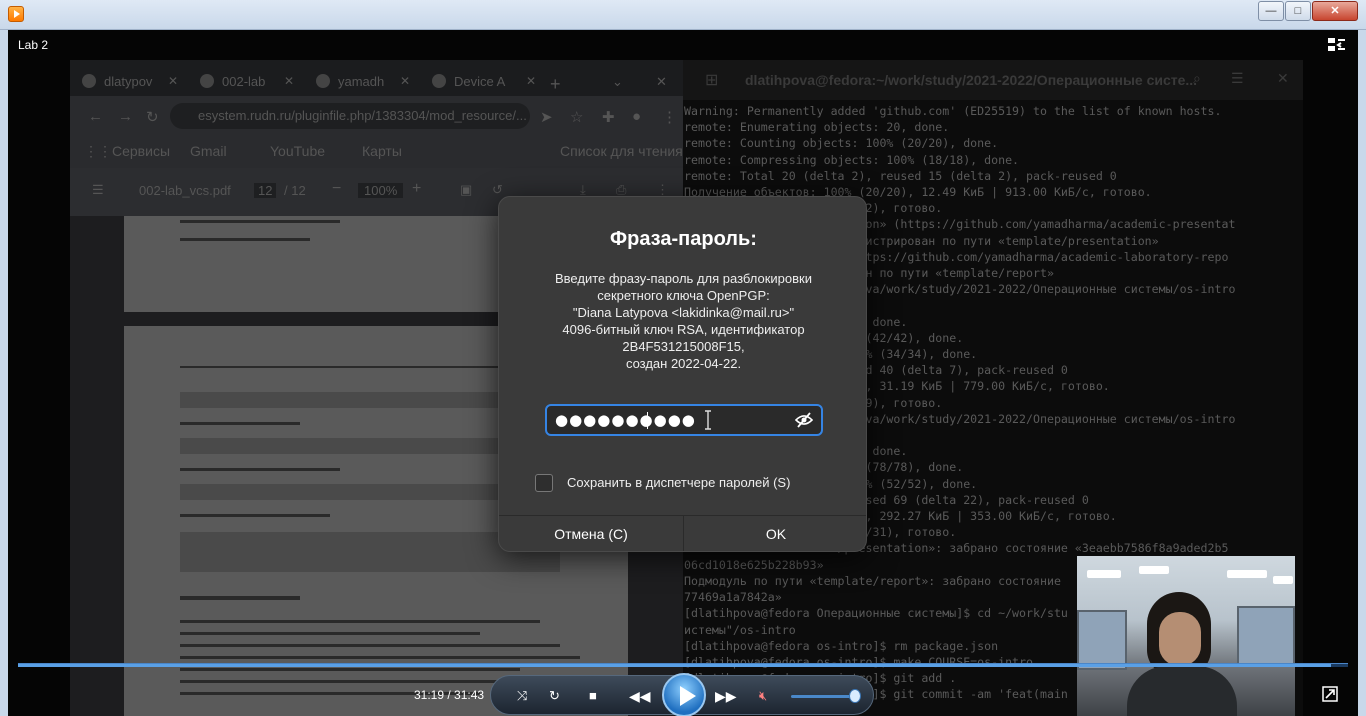 Image resolution: width=1366 pixels, height=716 pixels. What do you see at coordinates (480, 81) in the screenshot?
I see `tab-label: Device A` at bounding box center [480, 81].